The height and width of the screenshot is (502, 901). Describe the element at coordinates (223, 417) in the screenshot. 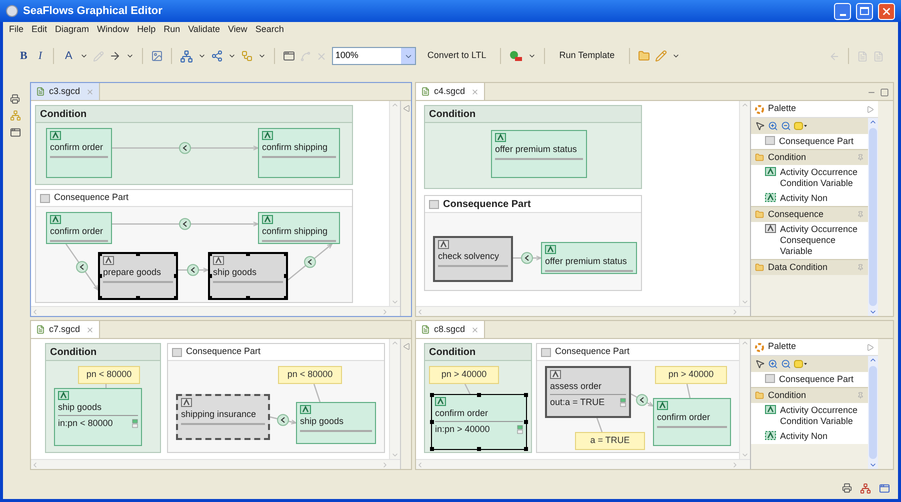

I see `activity-node: shipping insurance` at that location.